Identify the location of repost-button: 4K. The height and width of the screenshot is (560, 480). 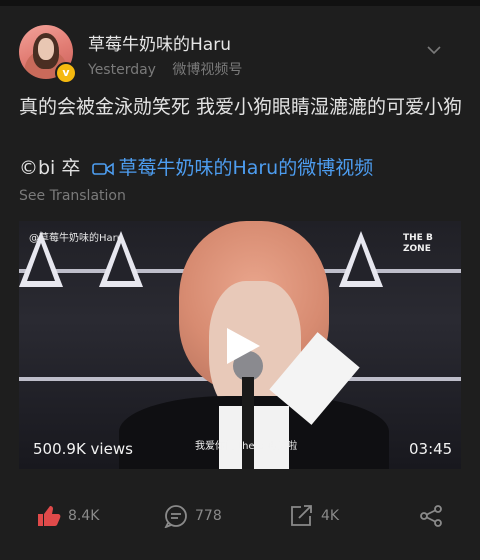
(314, 516).